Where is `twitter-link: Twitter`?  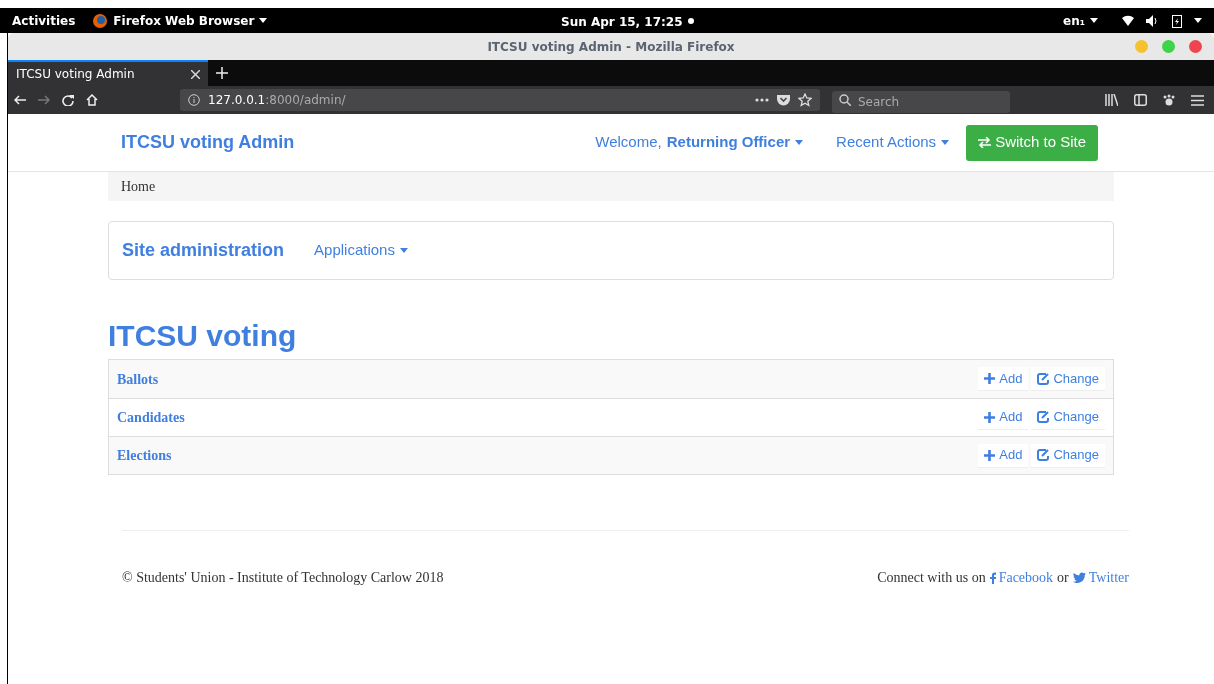
twitter-link: Twitter is located at coordinates (1100, 577).